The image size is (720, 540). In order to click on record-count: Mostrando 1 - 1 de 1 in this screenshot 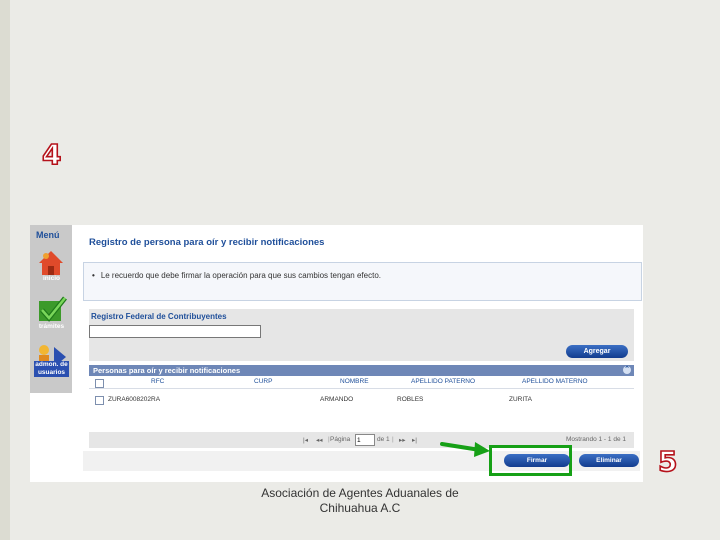, I will do `click(596, 439)`.